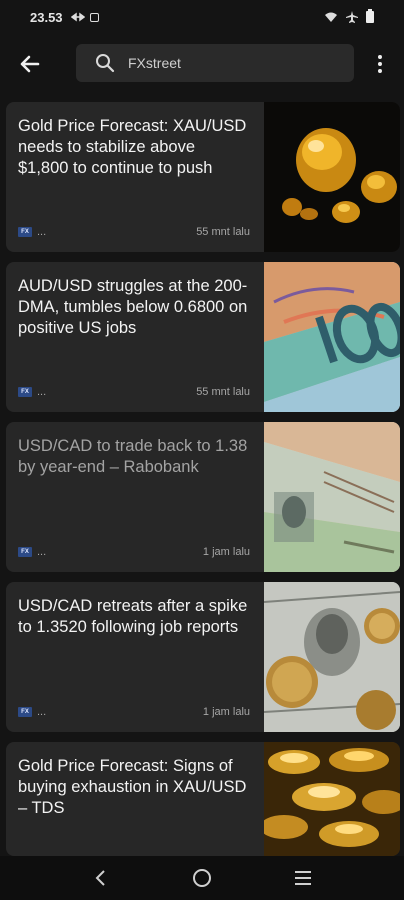  I want to click on nav-recents-button, so click(303, 878).